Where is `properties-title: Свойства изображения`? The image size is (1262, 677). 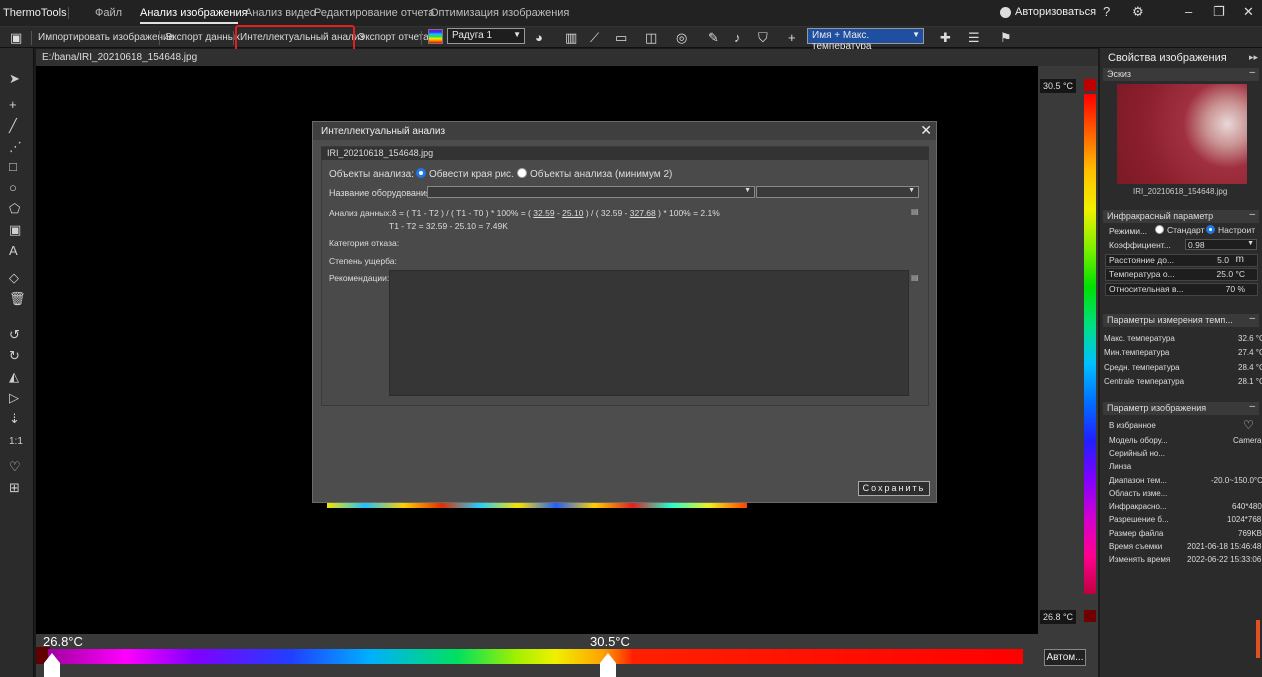
properties-title: Свойства изображения is located at coordinates (1167, 58).